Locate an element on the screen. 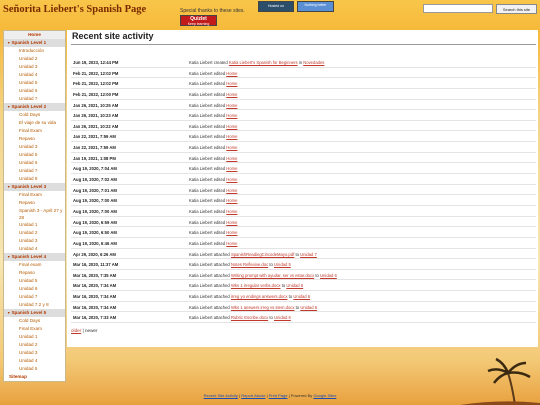  sidebar-section-level5: ▼Spanish Level 5 is located at coordinates (34, 313).